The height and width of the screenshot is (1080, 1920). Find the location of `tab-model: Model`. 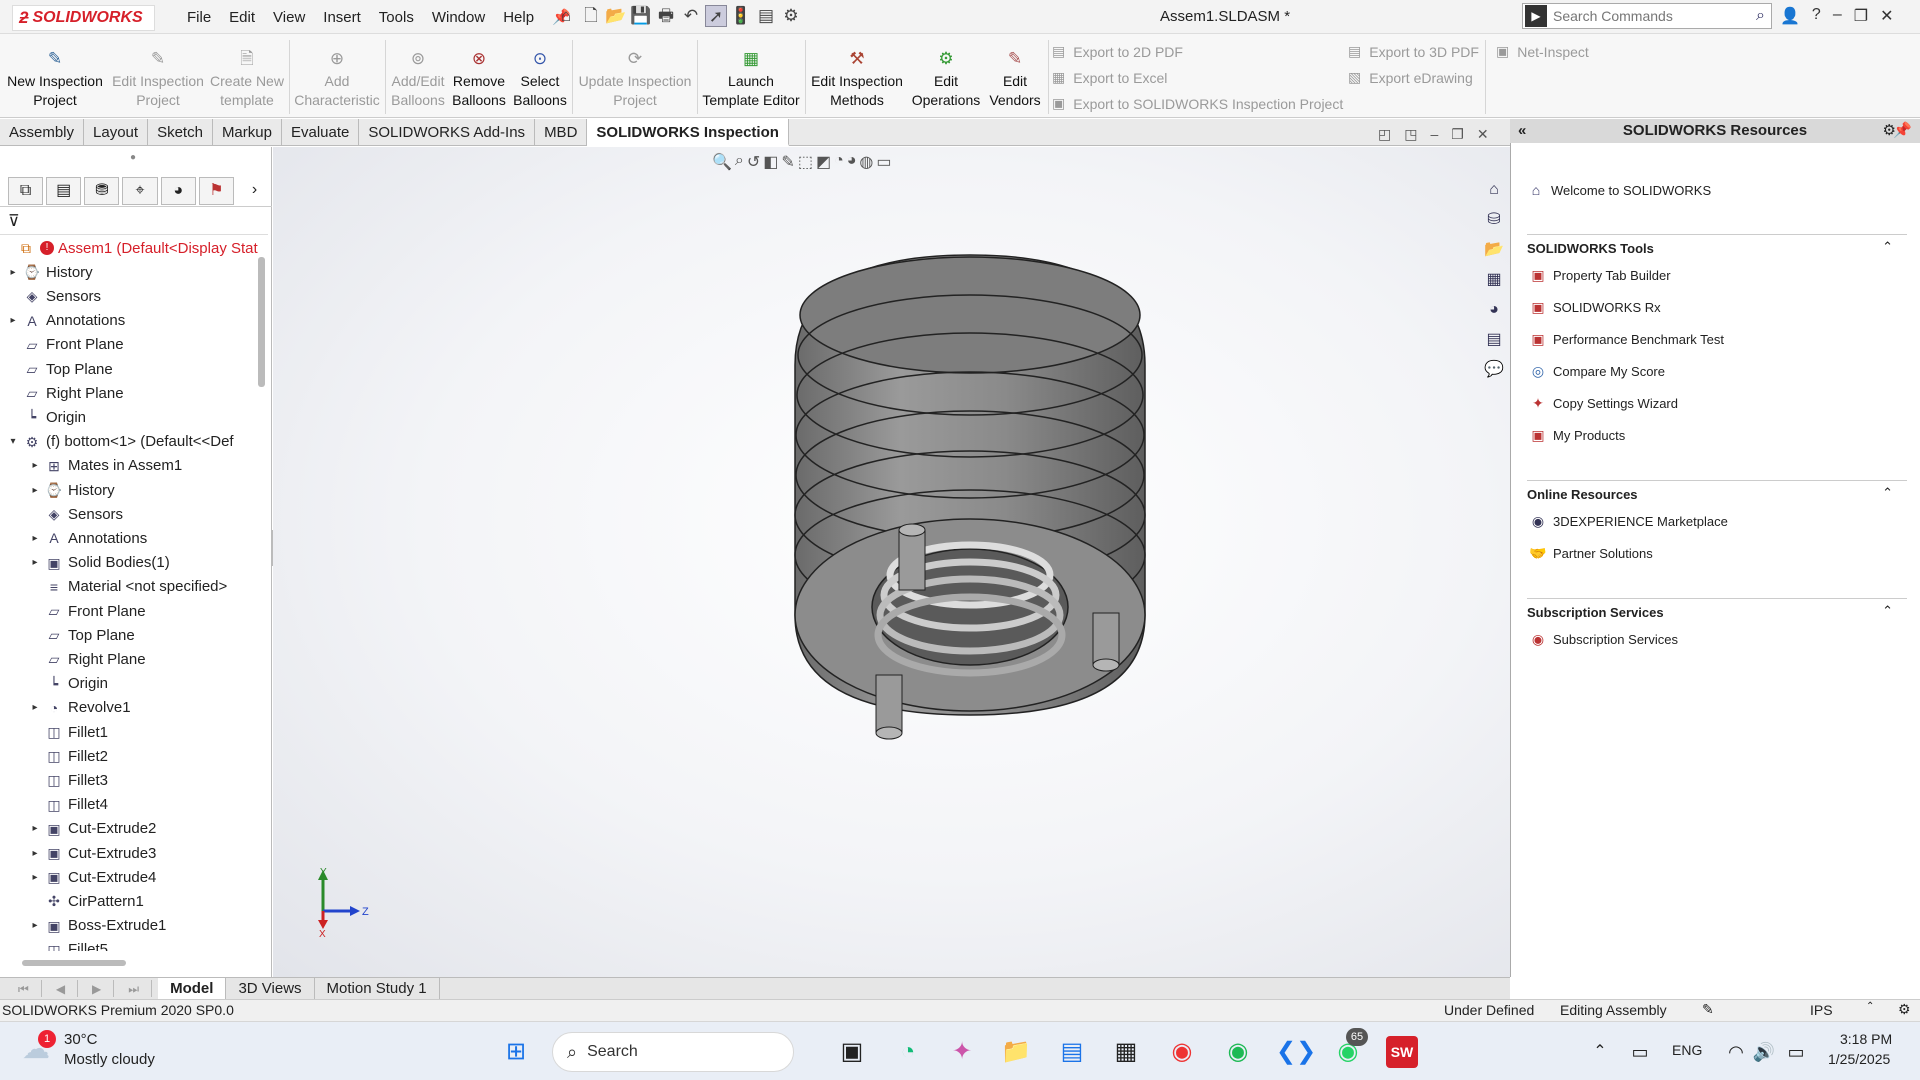

tab-model: Model is located at coordinates (192, 988).